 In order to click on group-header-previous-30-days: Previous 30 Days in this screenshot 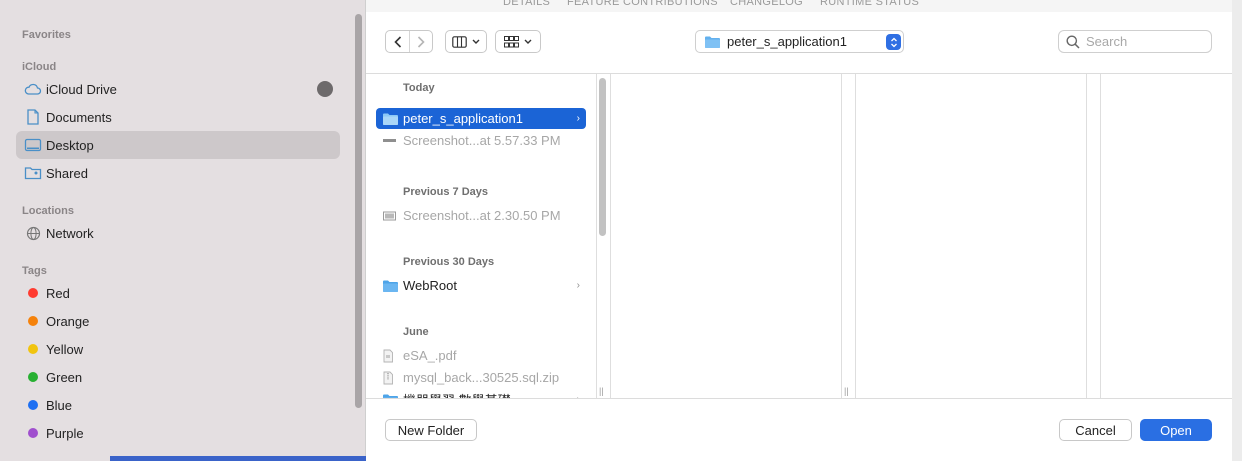, I will do `click(449, 262)`.